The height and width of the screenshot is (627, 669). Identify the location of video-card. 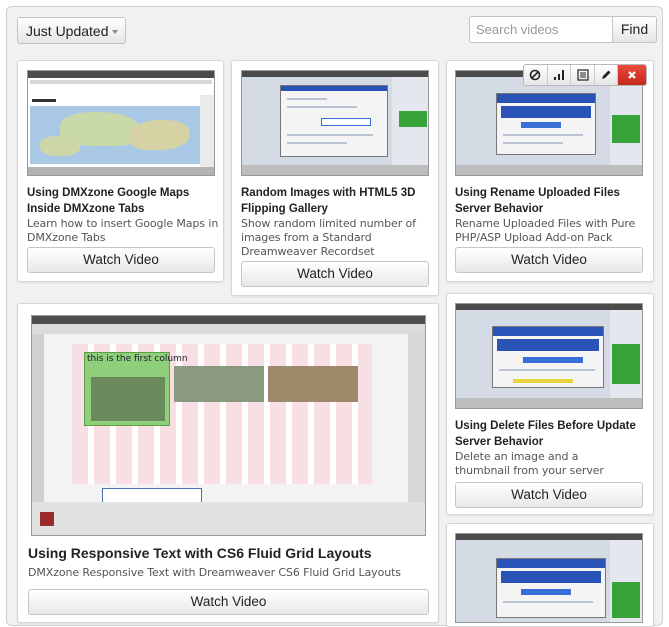
(550, 575).